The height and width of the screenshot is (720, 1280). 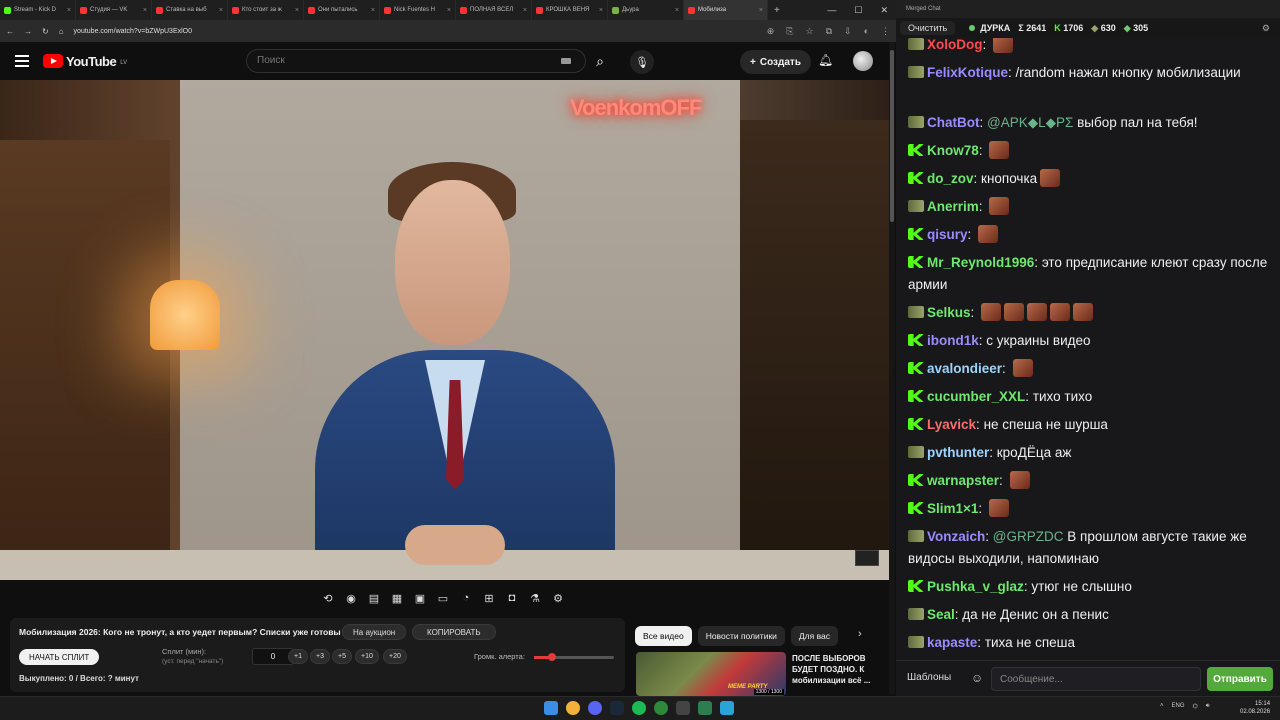 I want to click on increment-10-button: +10, so click(x=367, y=656).